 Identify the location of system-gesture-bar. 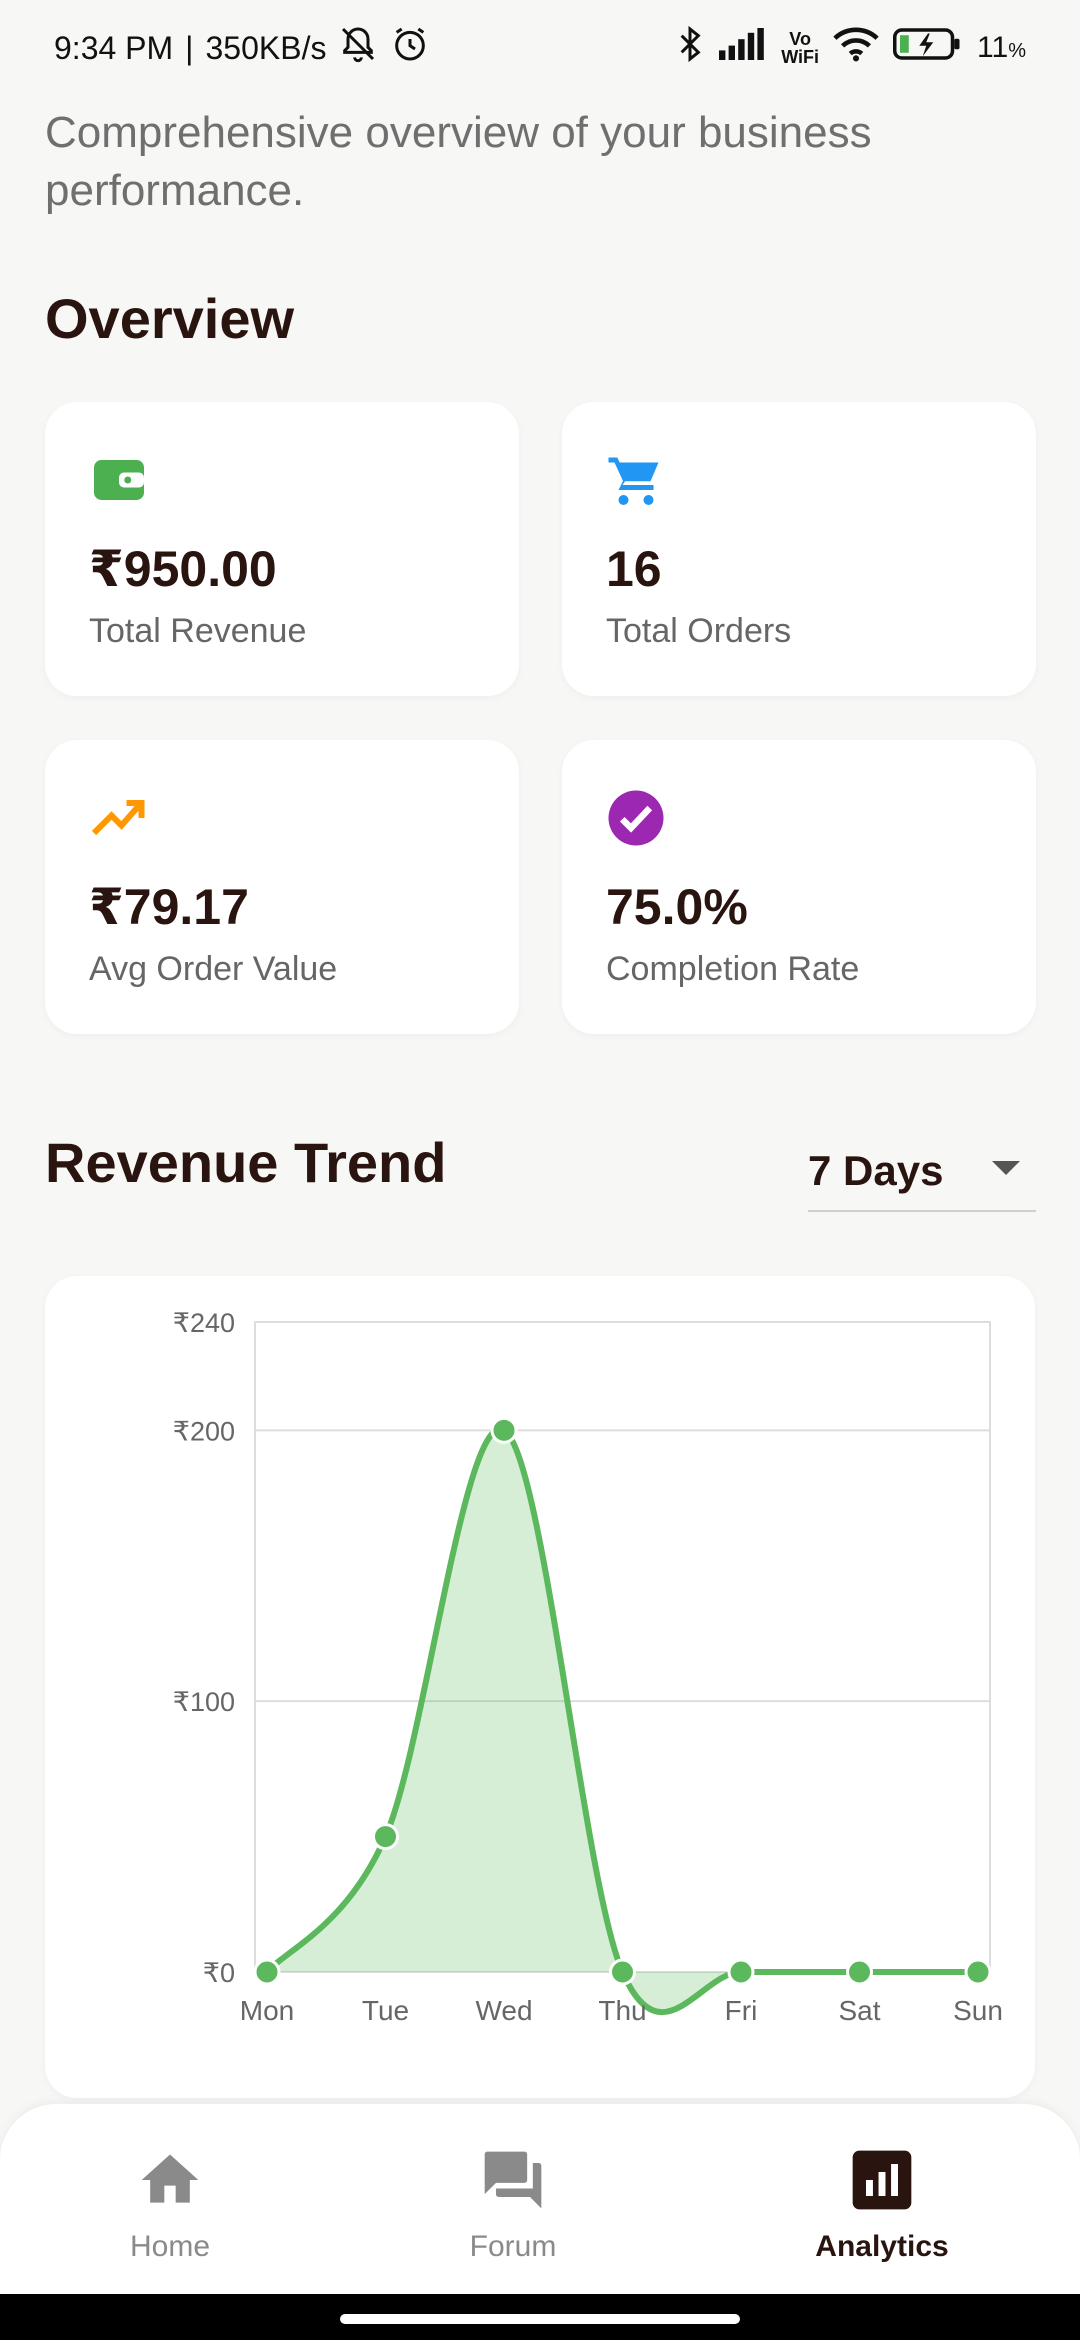
(540, 2317).